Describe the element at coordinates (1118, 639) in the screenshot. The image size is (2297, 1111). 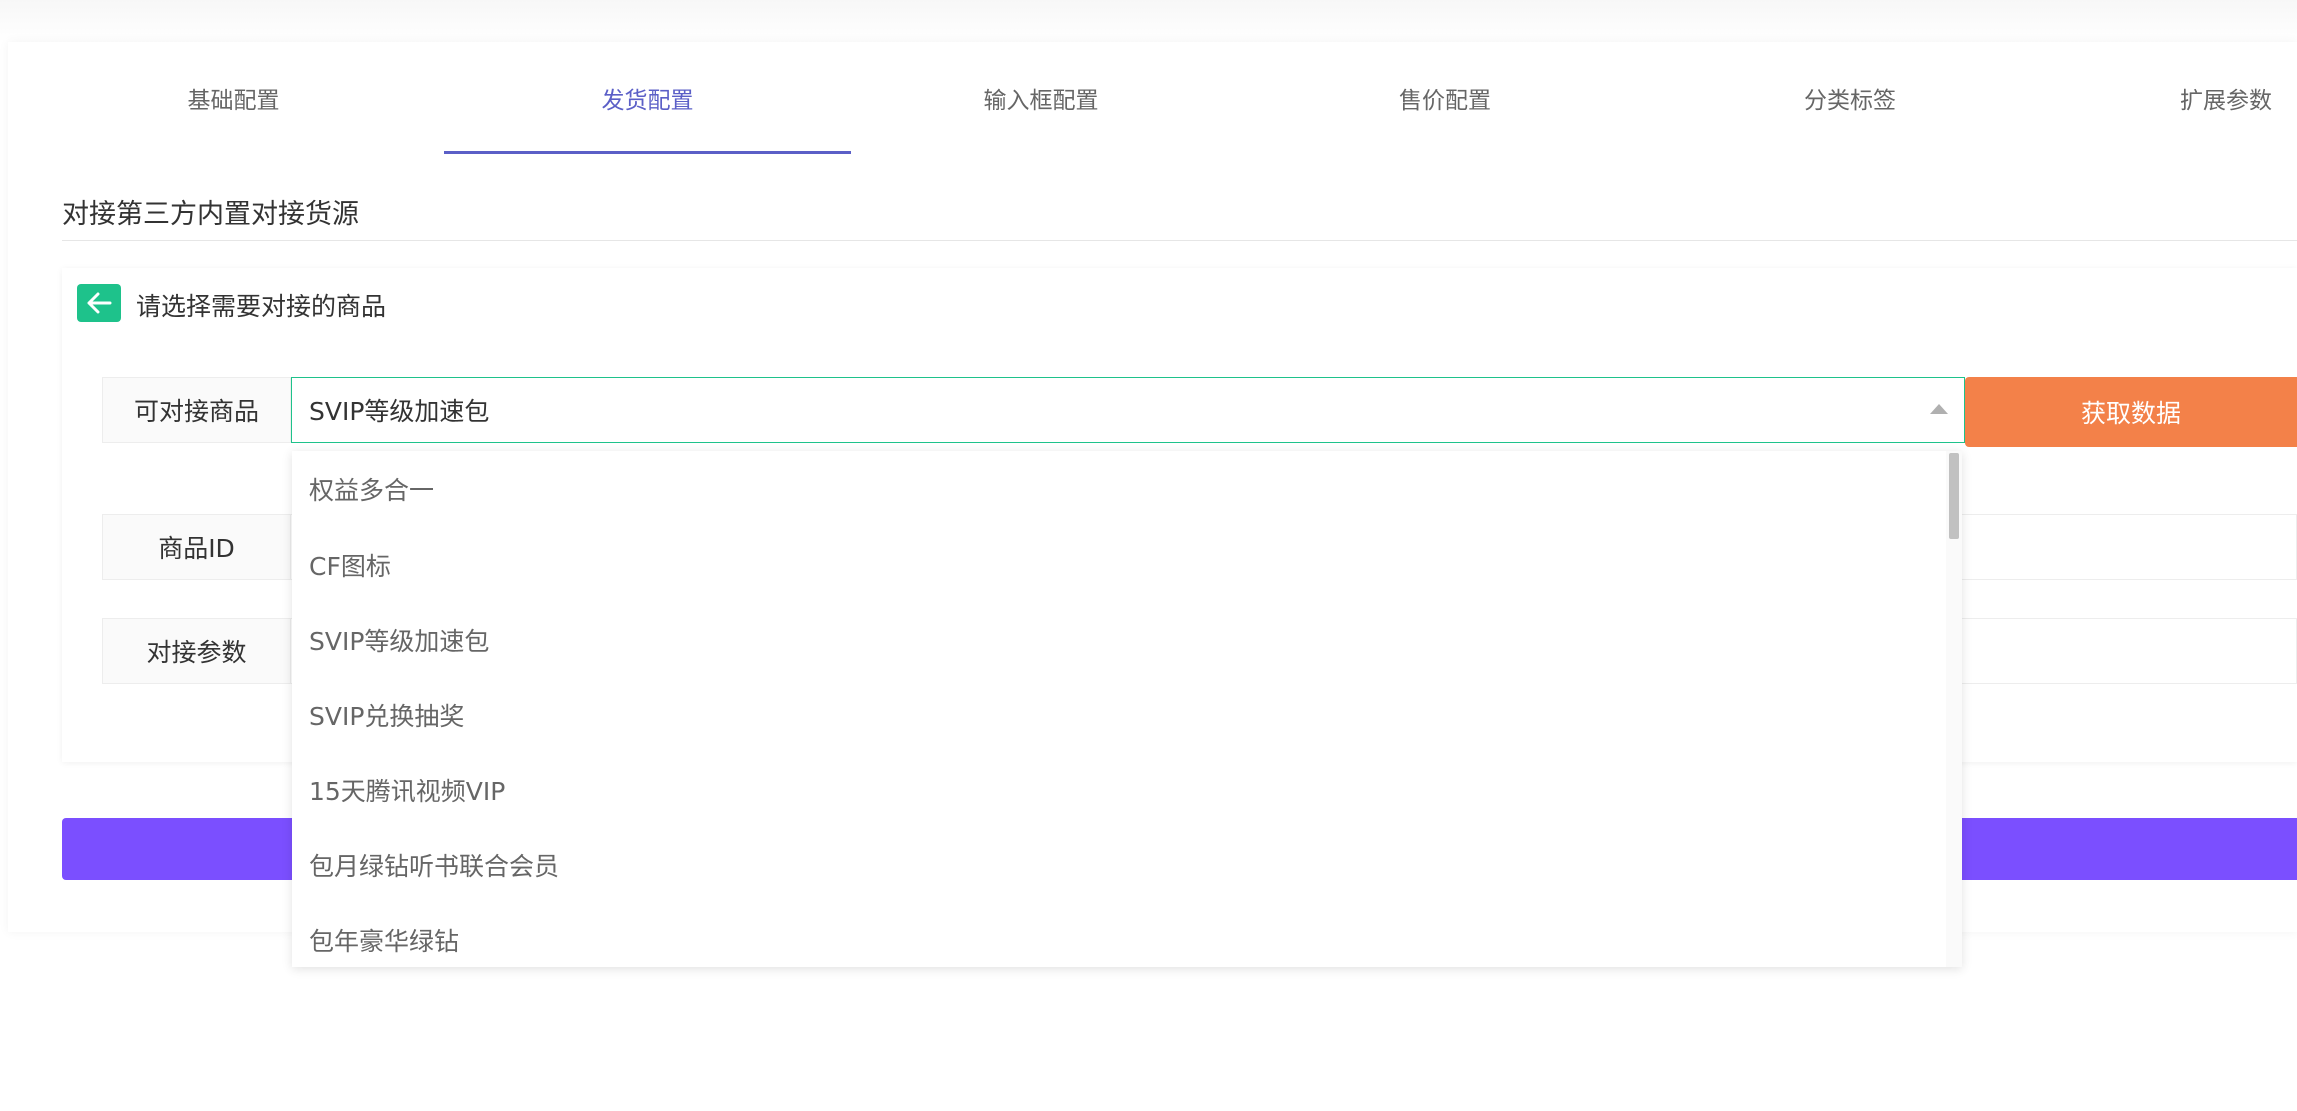
I see `dropdown-option: SVIP等级加速包` at that location.